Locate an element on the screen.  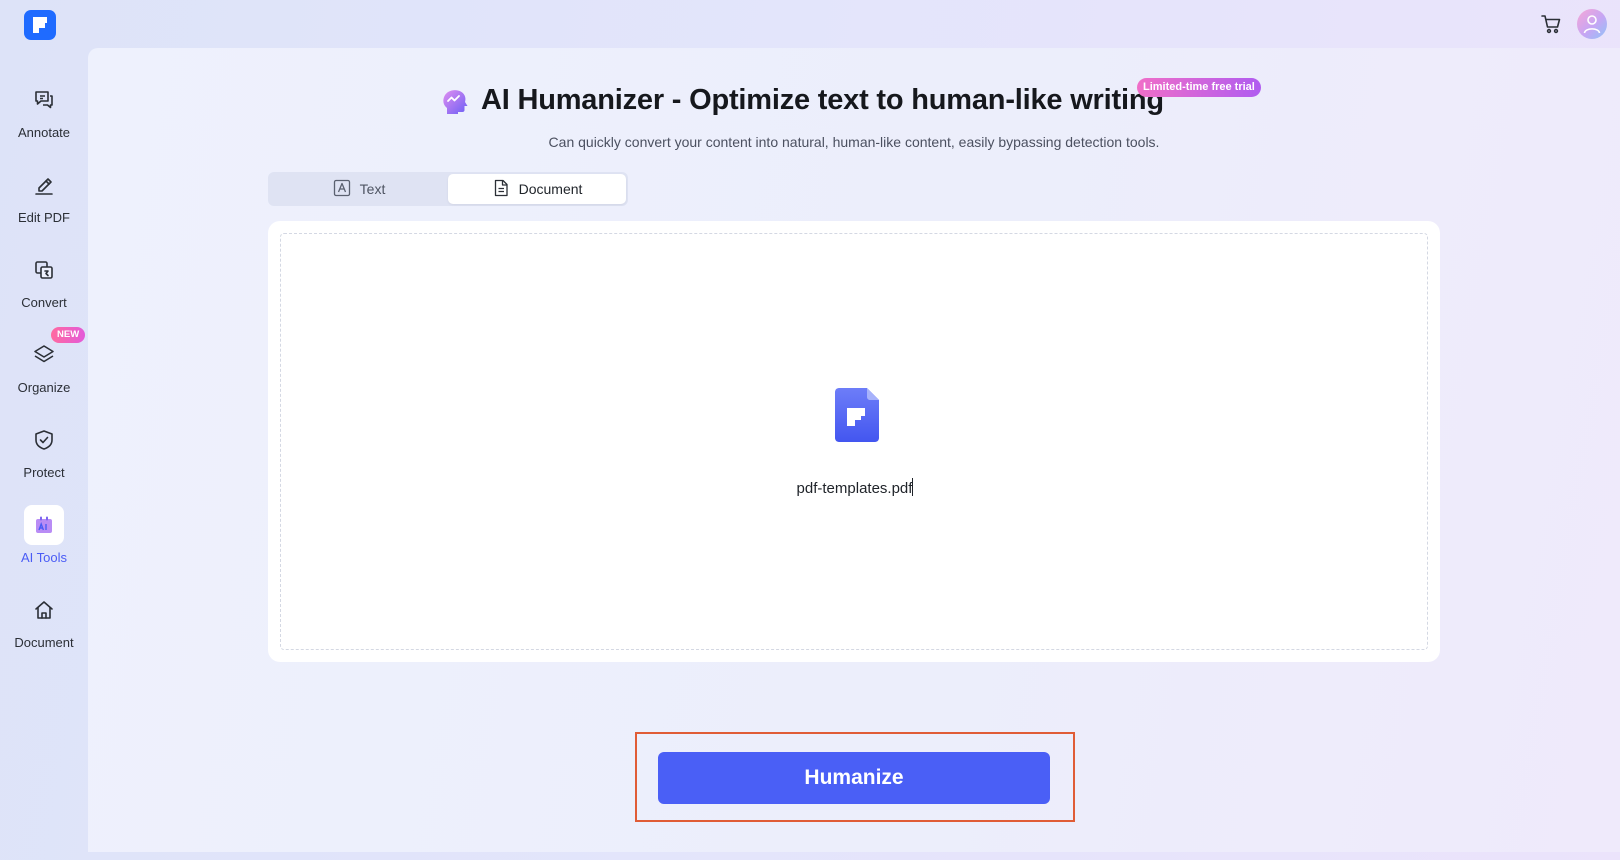
sidebar-item-convert: Convert is located at coordinates (44, 282).